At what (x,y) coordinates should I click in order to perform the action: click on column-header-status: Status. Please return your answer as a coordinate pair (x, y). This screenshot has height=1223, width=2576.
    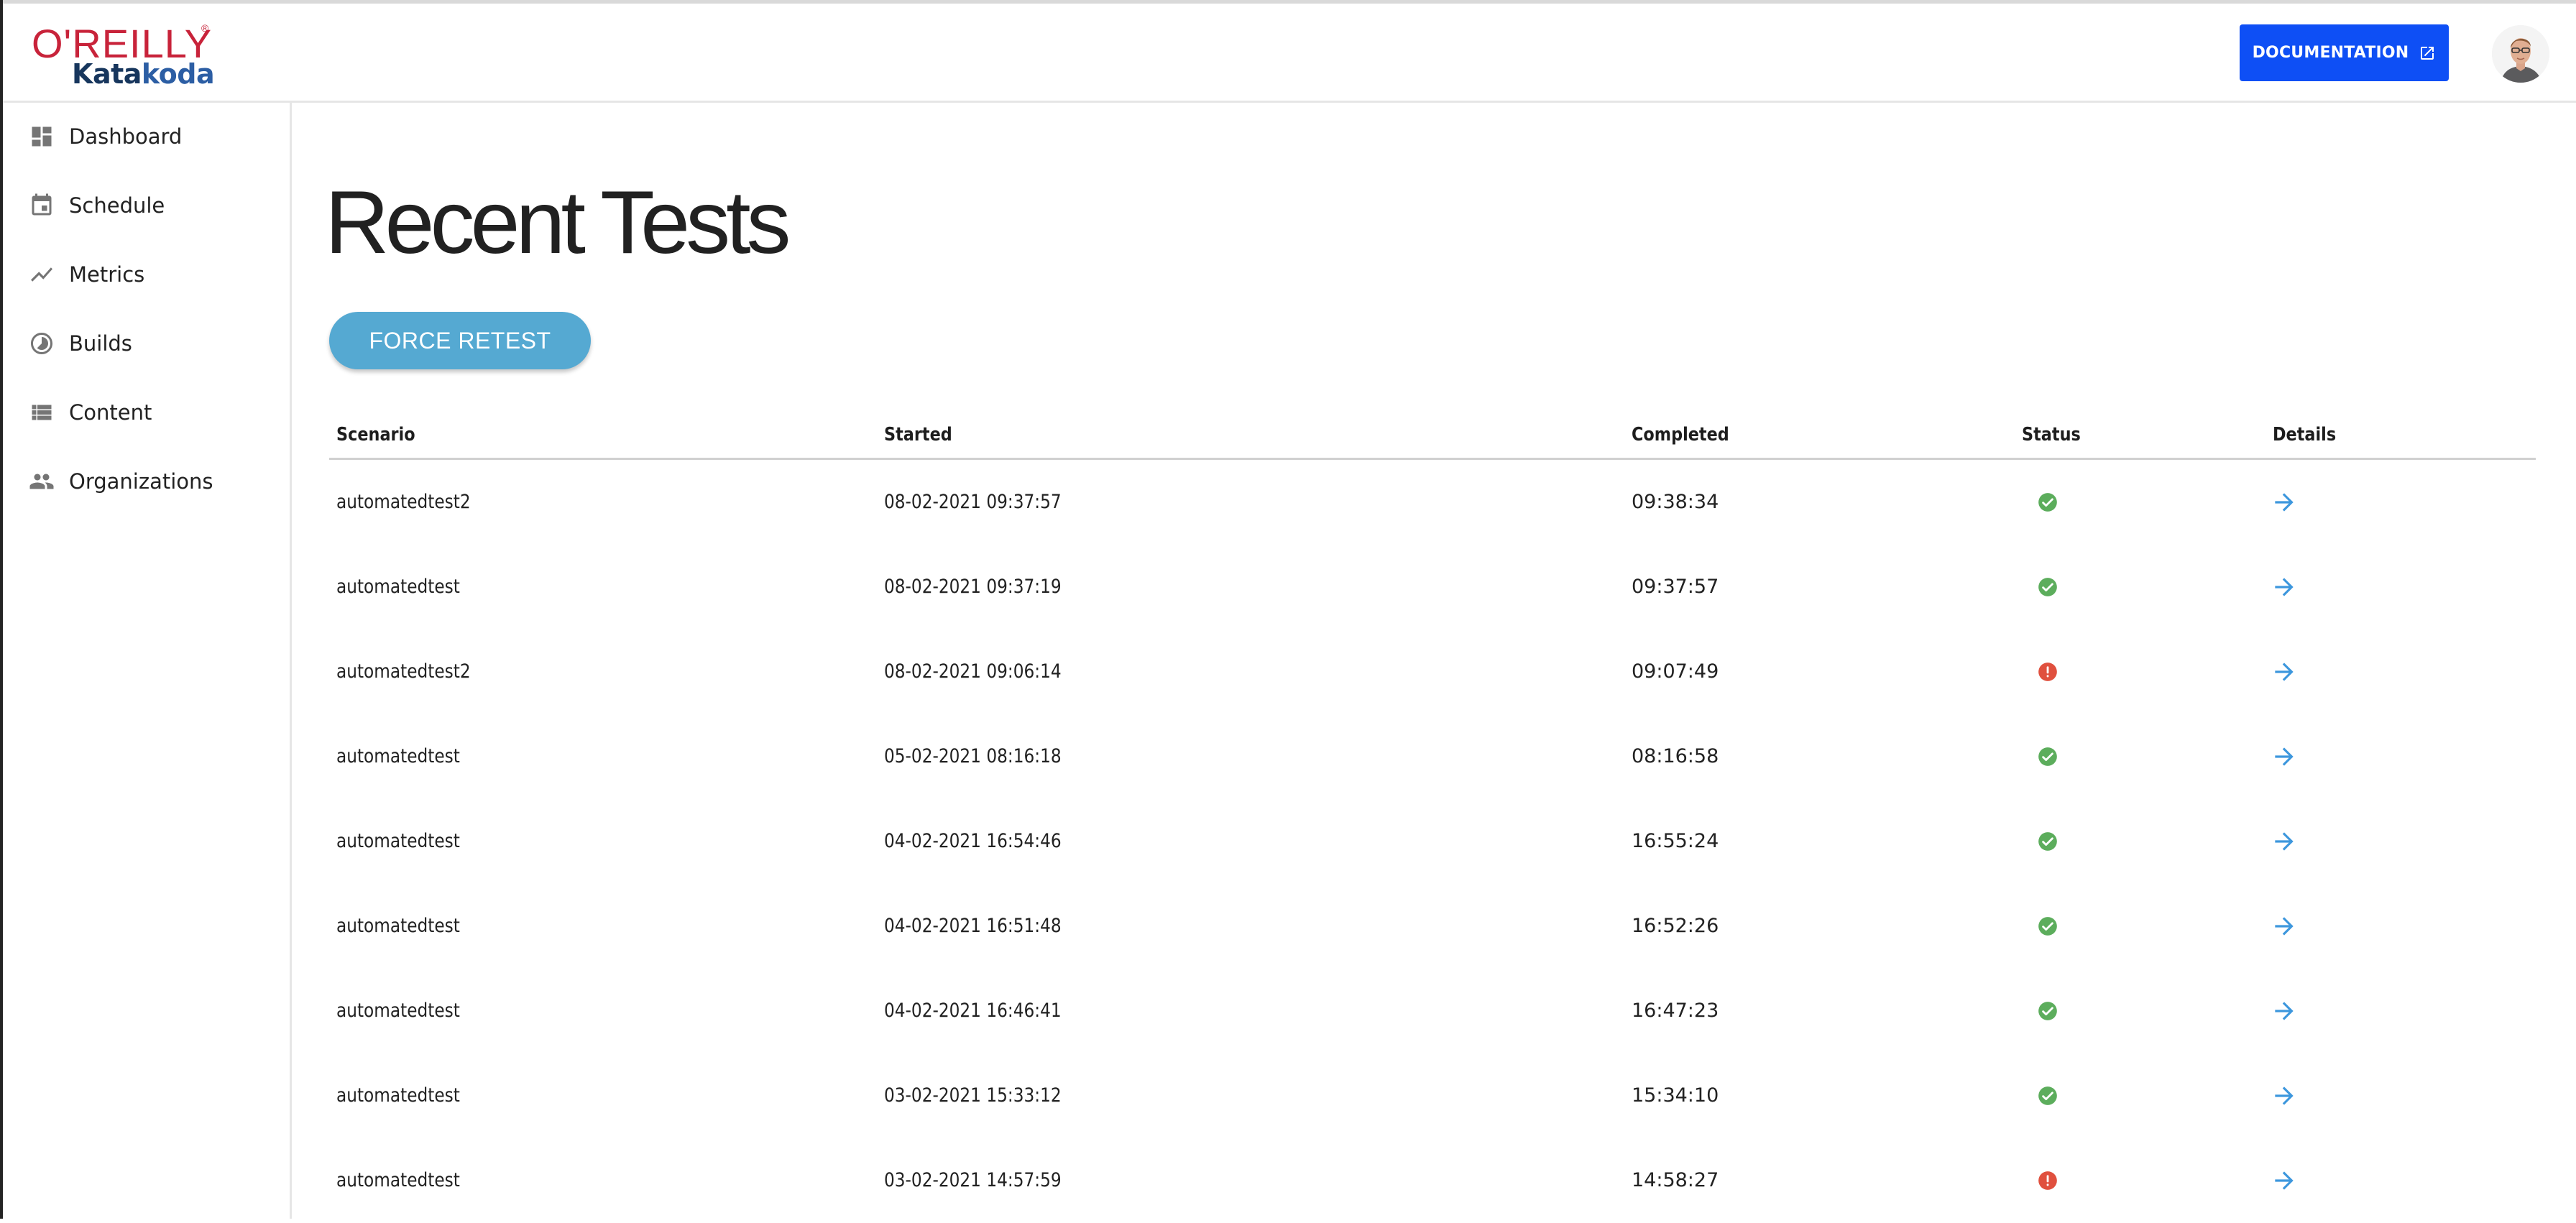
    Looking at the image, I should click on (2051, 435).